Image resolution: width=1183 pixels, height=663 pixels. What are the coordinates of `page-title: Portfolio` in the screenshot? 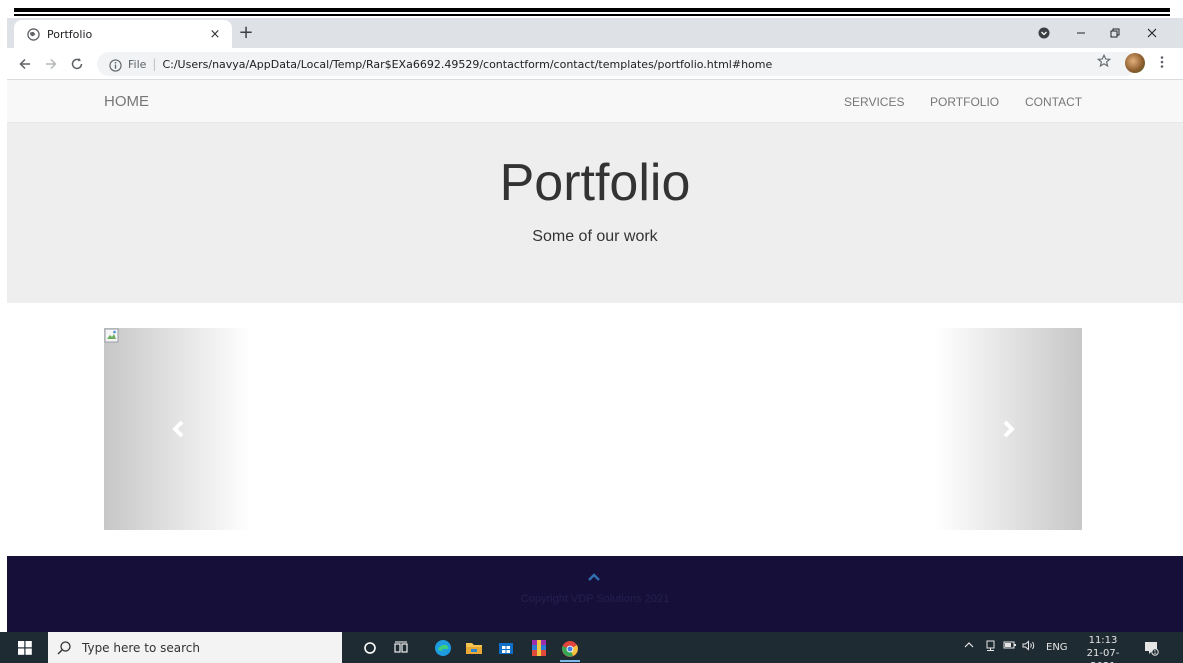 It's located at (595, 183).